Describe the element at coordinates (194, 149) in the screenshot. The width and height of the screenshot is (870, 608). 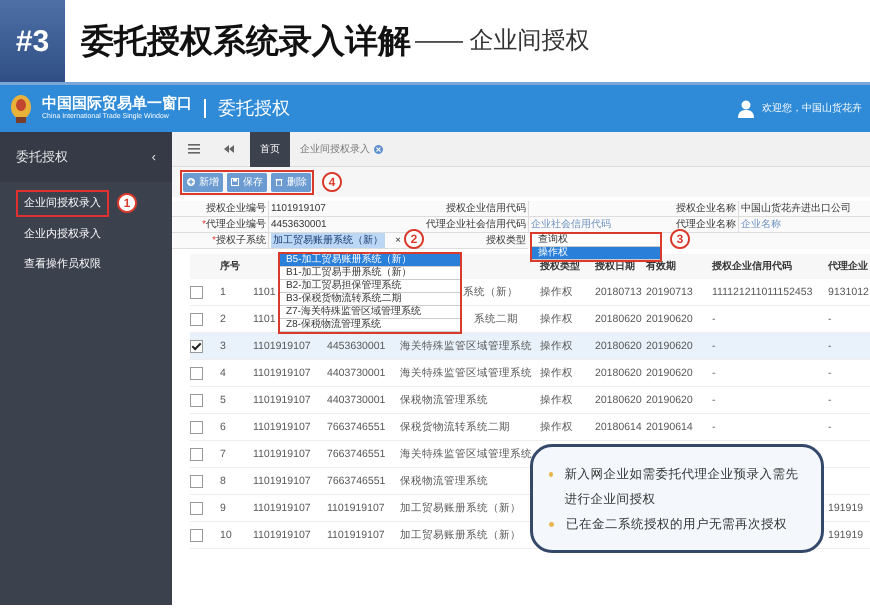
I see `menu-icon` at that location.